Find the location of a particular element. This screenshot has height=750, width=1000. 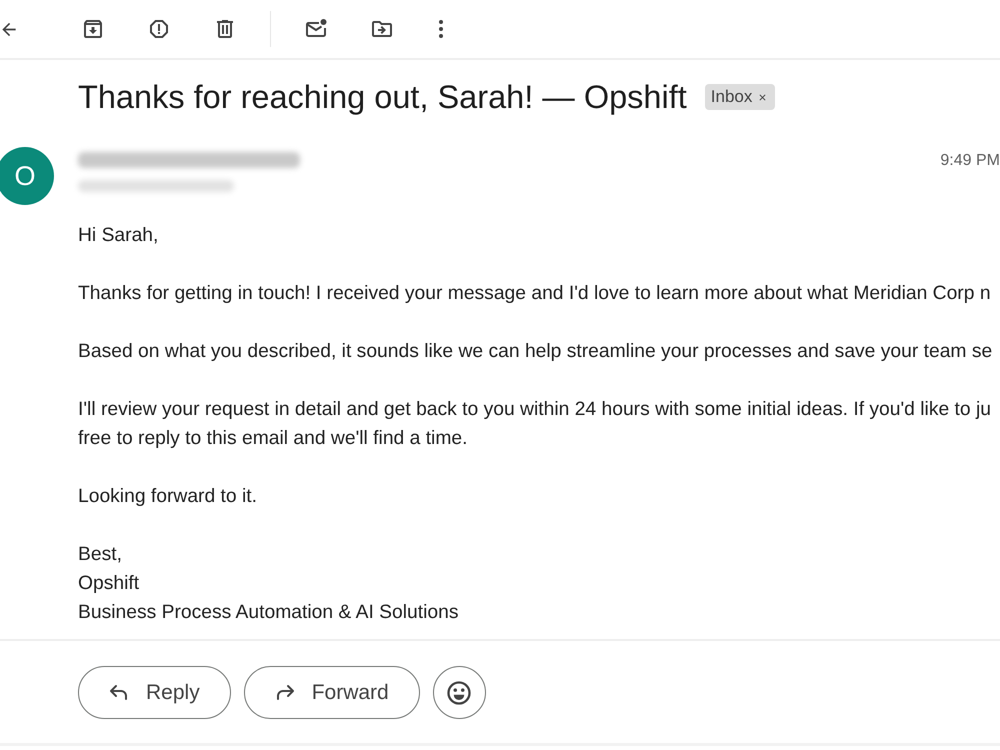

exclamation-octagon-icon is located at coordinates (159, 29).